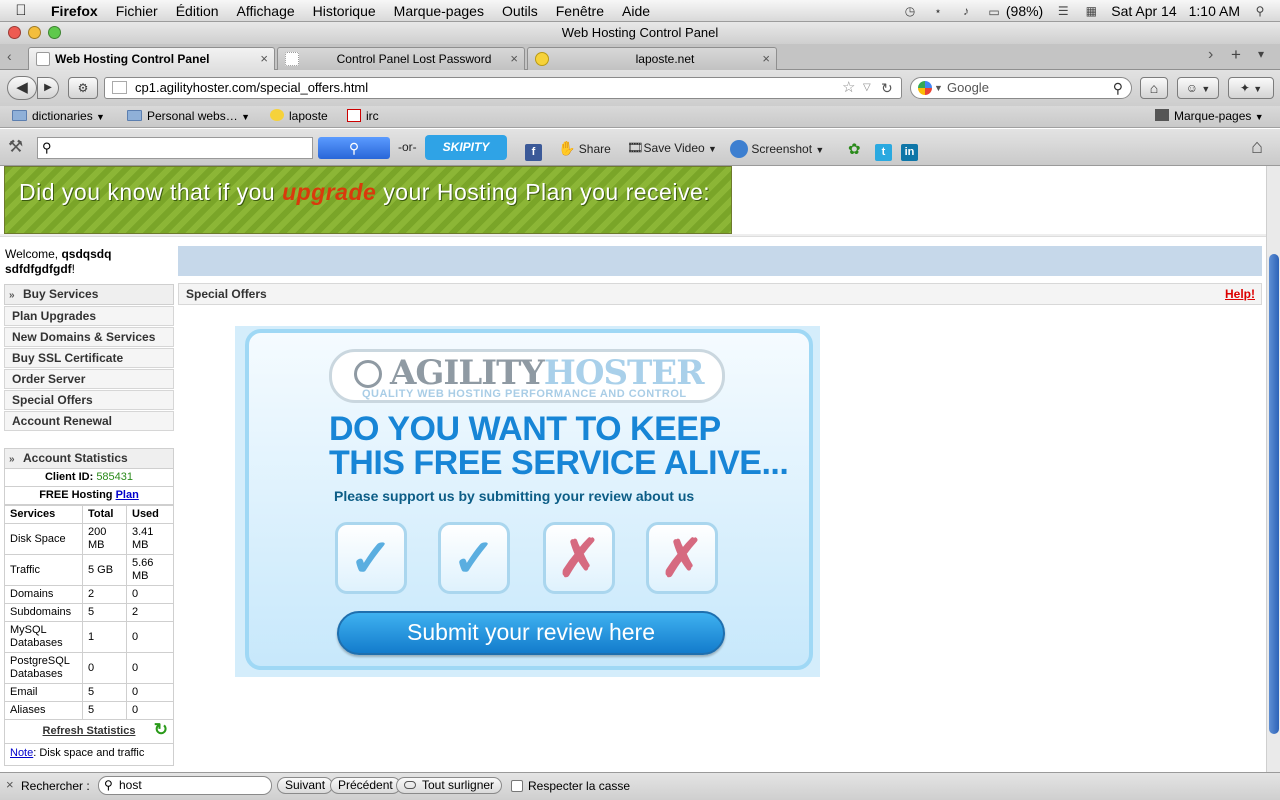  Describe the element at coordinates (938, 88) in the screenshot. I see `engine-dropdown-icon: ▼` at that location.